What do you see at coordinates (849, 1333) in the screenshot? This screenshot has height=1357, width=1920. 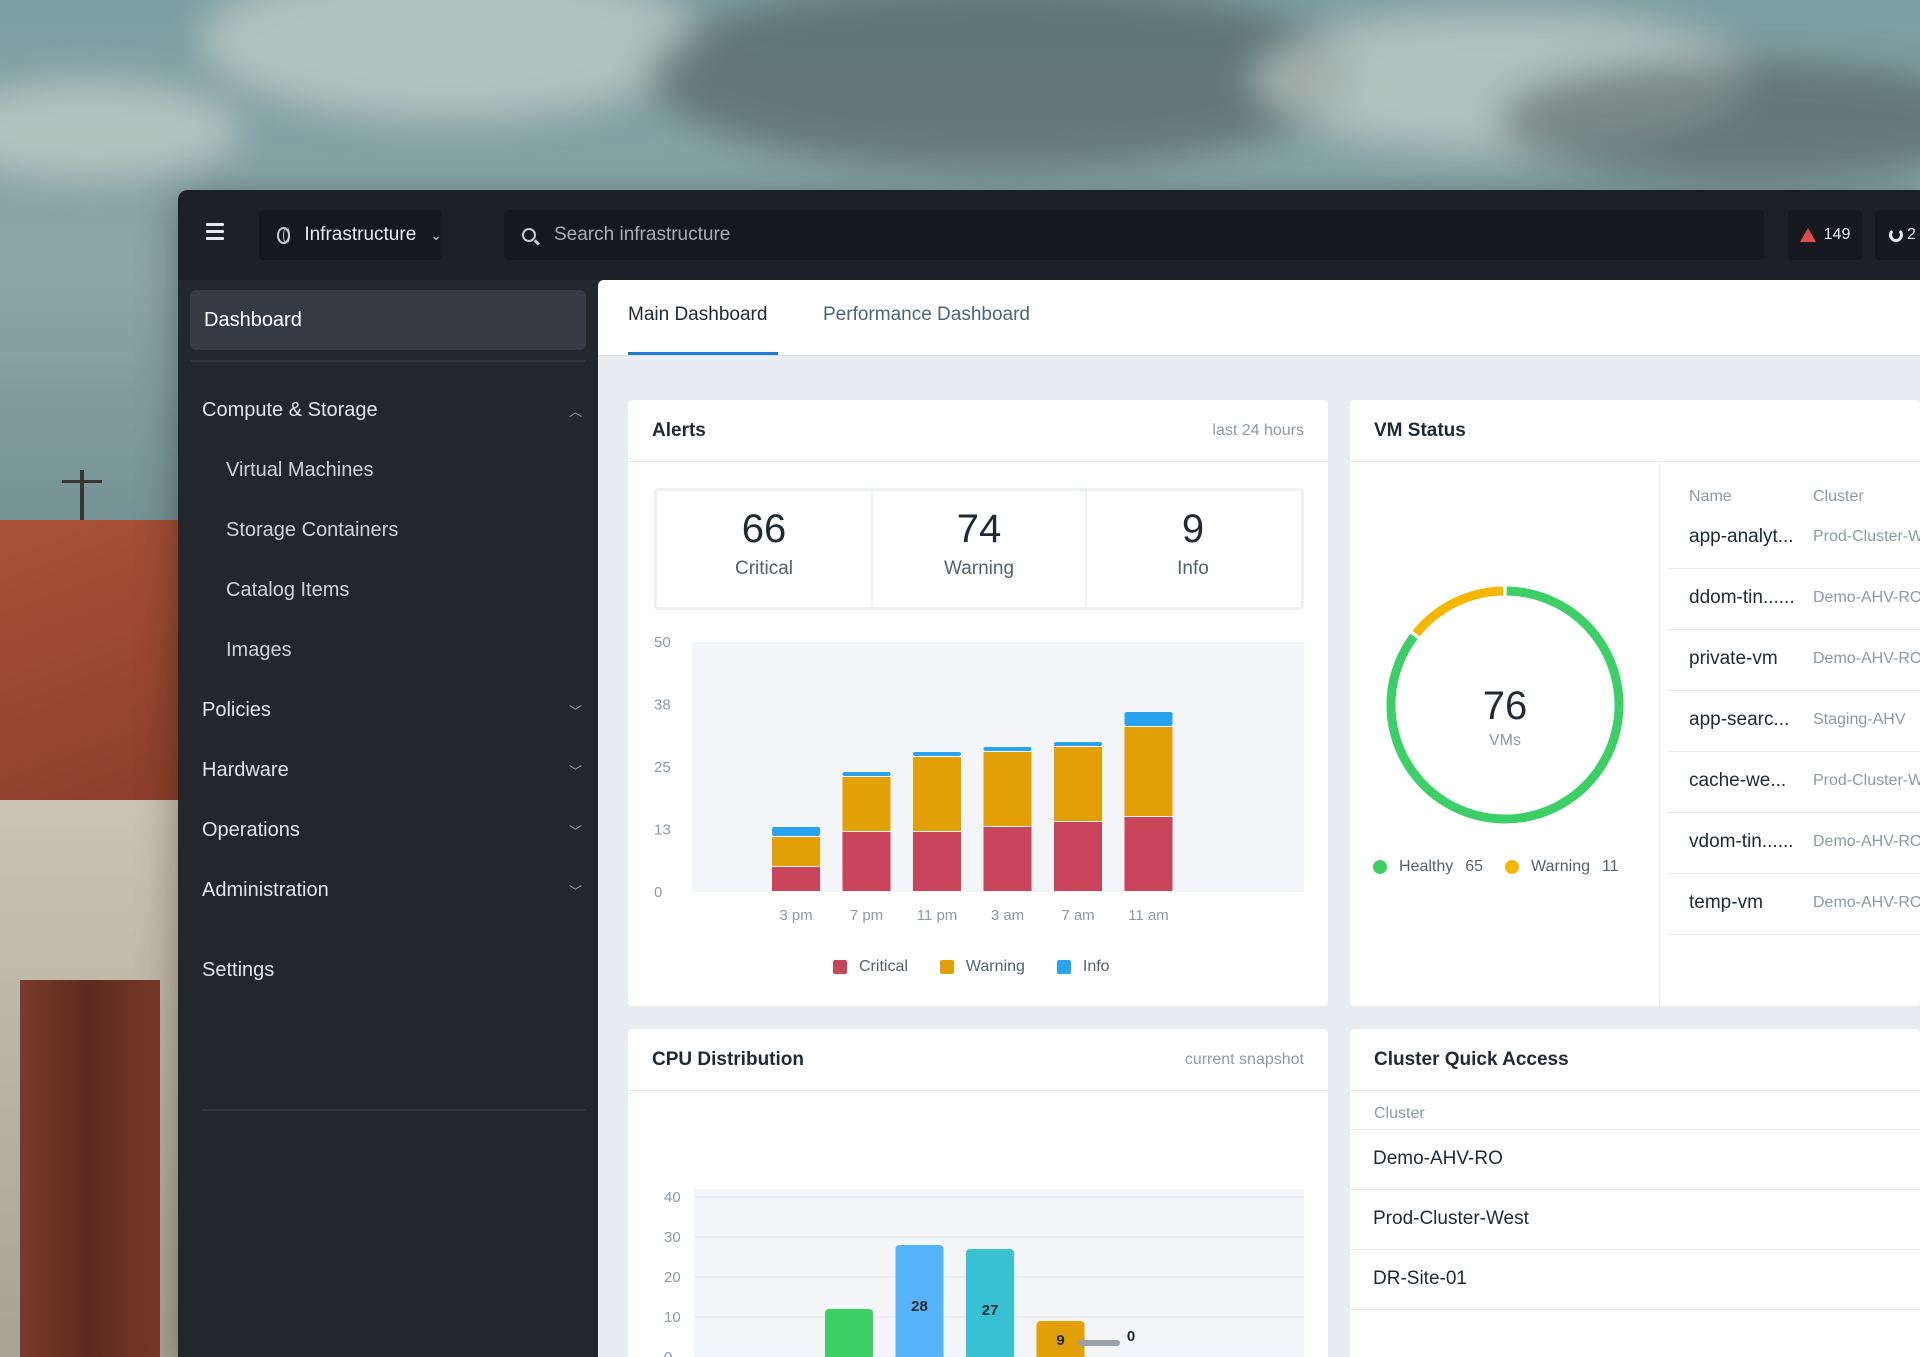 I see `cpu-bar` at bounding box center [849, 1333].